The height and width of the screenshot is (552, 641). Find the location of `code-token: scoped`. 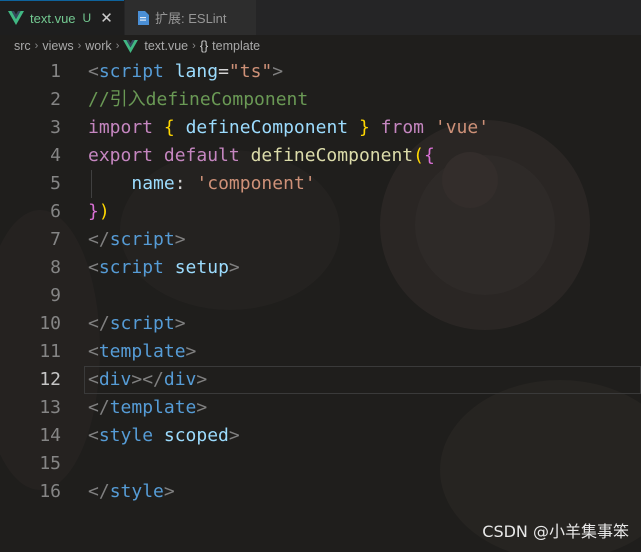

code-token: scoped is located at coordinates (196, 435).